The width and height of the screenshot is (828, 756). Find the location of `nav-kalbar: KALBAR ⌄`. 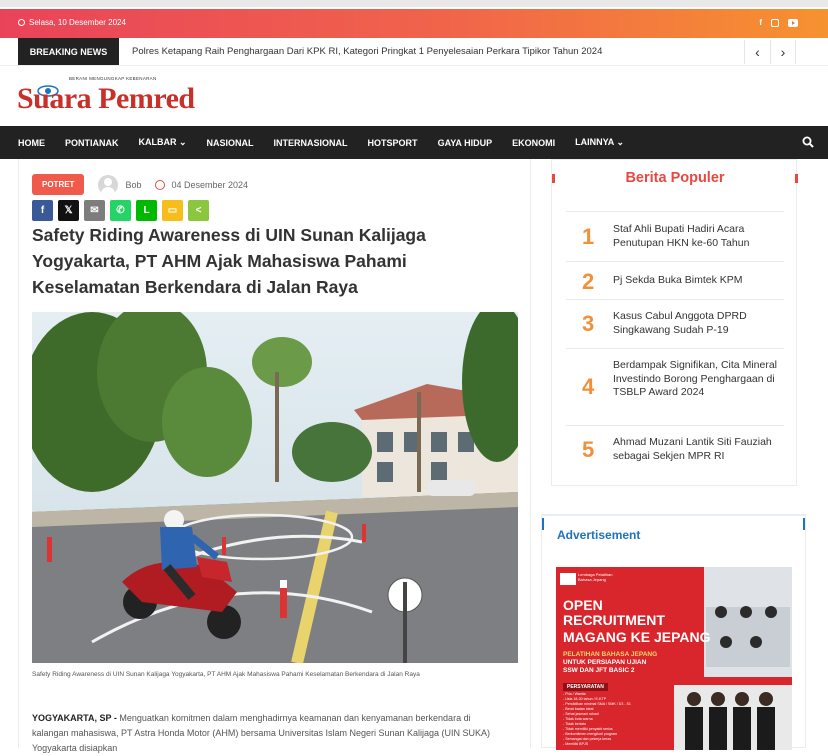

nav-kalbar: KALBAR ⌄ is located at coordinates (163, 142).